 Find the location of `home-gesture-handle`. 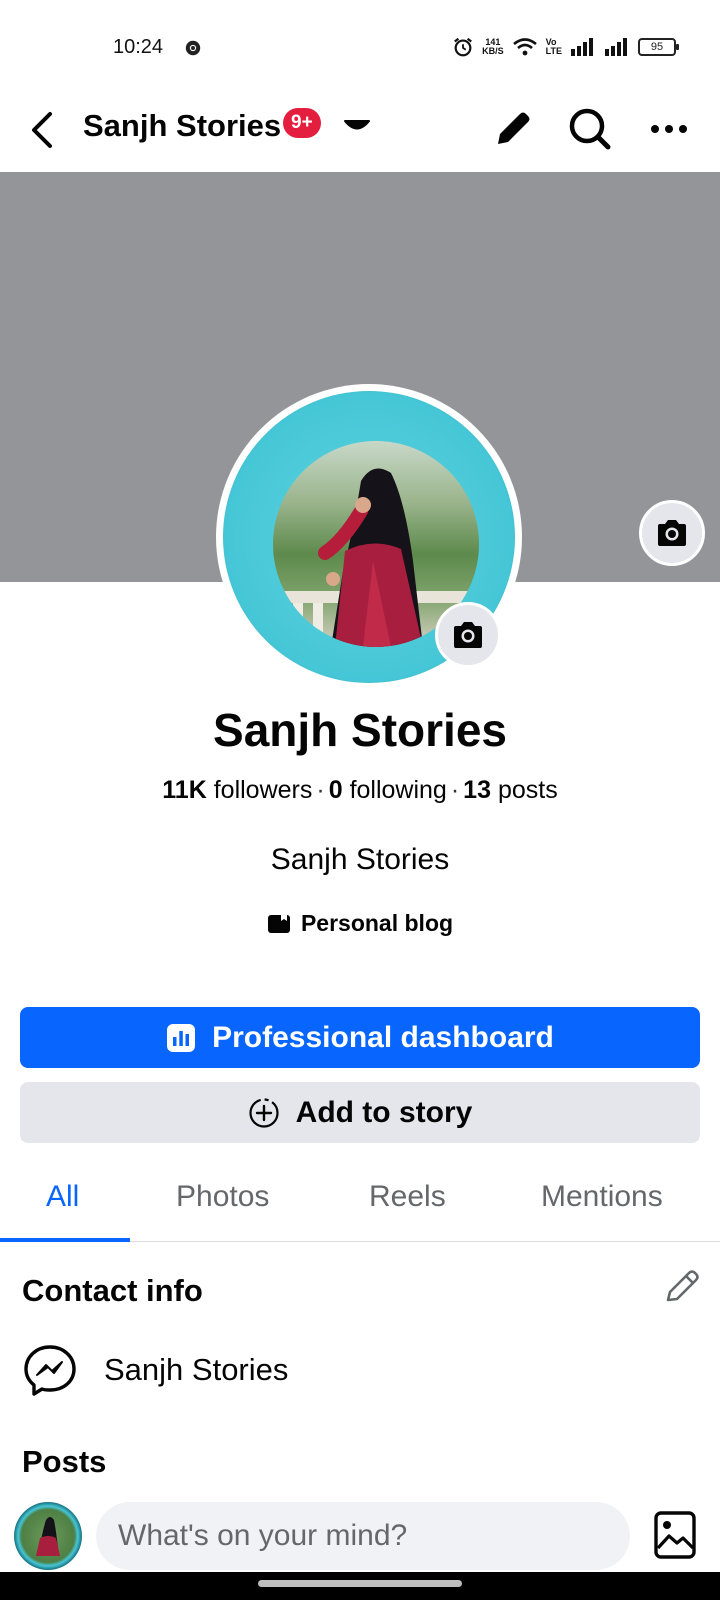

home-gesture-handle is located at coordinates (360, 1583).